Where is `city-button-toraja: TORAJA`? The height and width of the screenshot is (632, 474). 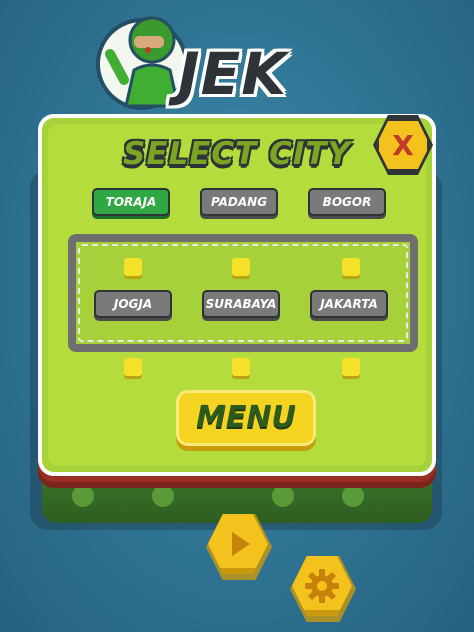 city-button-toraja: TORAJA is located at coordinates (131, 202).